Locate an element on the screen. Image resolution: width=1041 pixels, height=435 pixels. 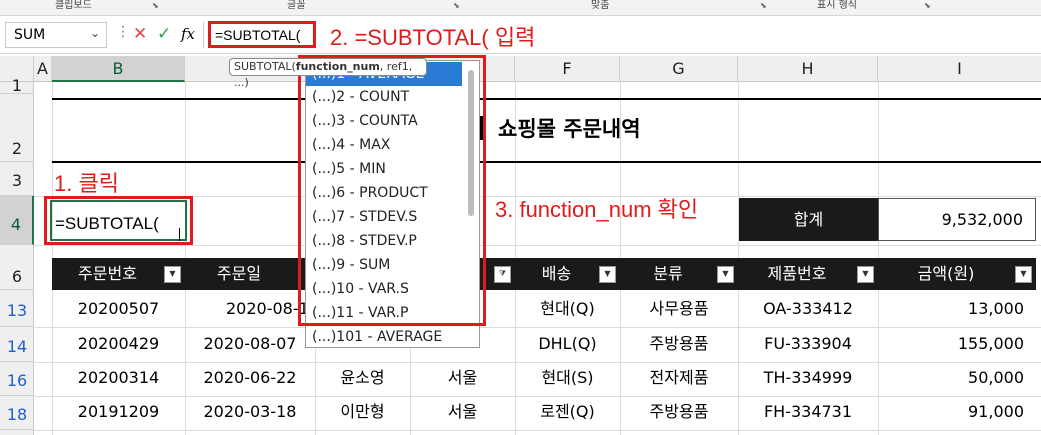
autocomplete-item: (...)101 - AVERAGE is located at coordinates (384, 337).